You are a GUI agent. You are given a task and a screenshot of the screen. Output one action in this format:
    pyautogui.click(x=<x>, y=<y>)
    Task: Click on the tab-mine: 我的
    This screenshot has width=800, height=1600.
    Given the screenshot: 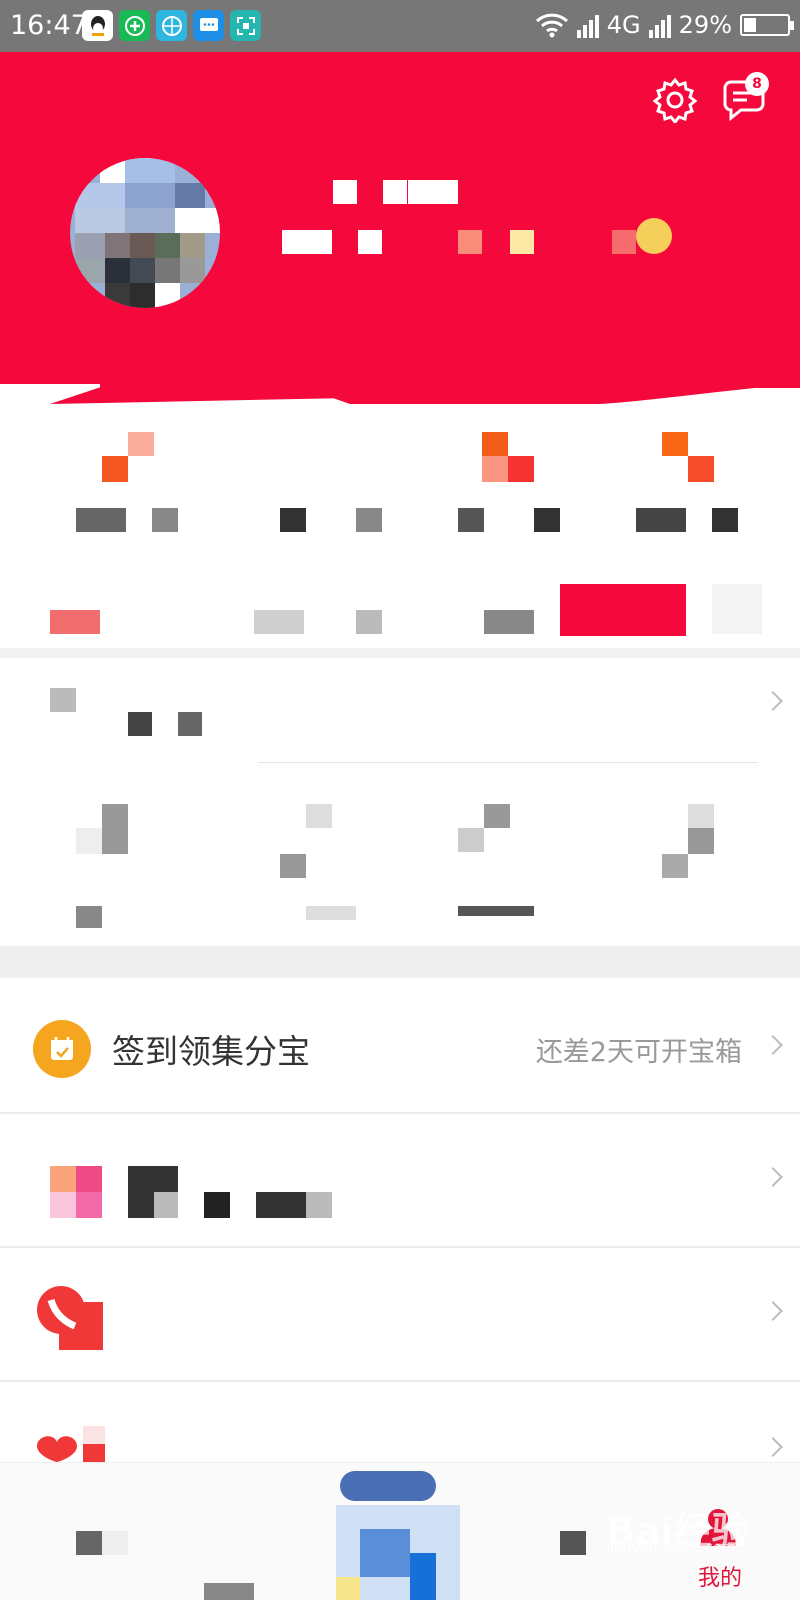 What is the action you would take?
    pyautogui.click(x=720, y=1576)
    